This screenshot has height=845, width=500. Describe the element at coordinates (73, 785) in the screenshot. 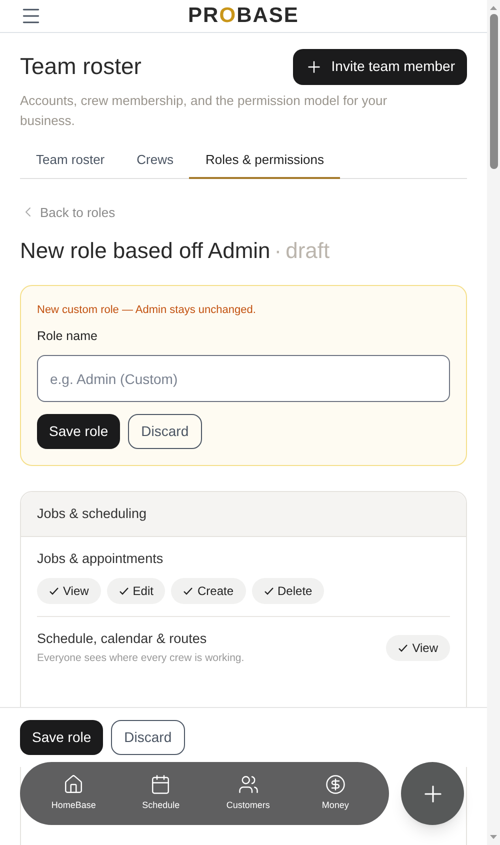

I see `home-icon` at that location.